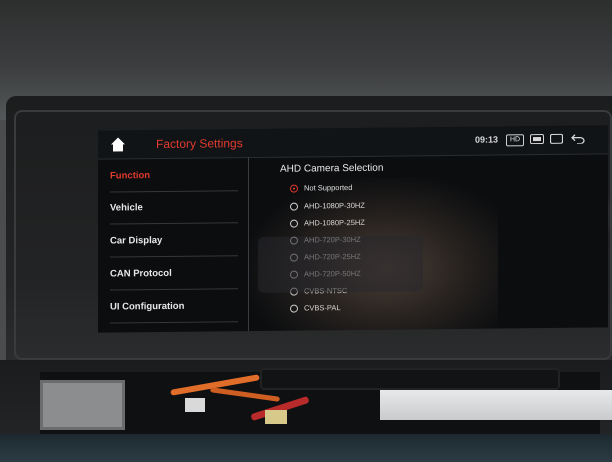 The width and height of the screenshot is (612, 462). Describe the element at coordinates (118, 144) in the screenshot. I see `home-icon` at that location.